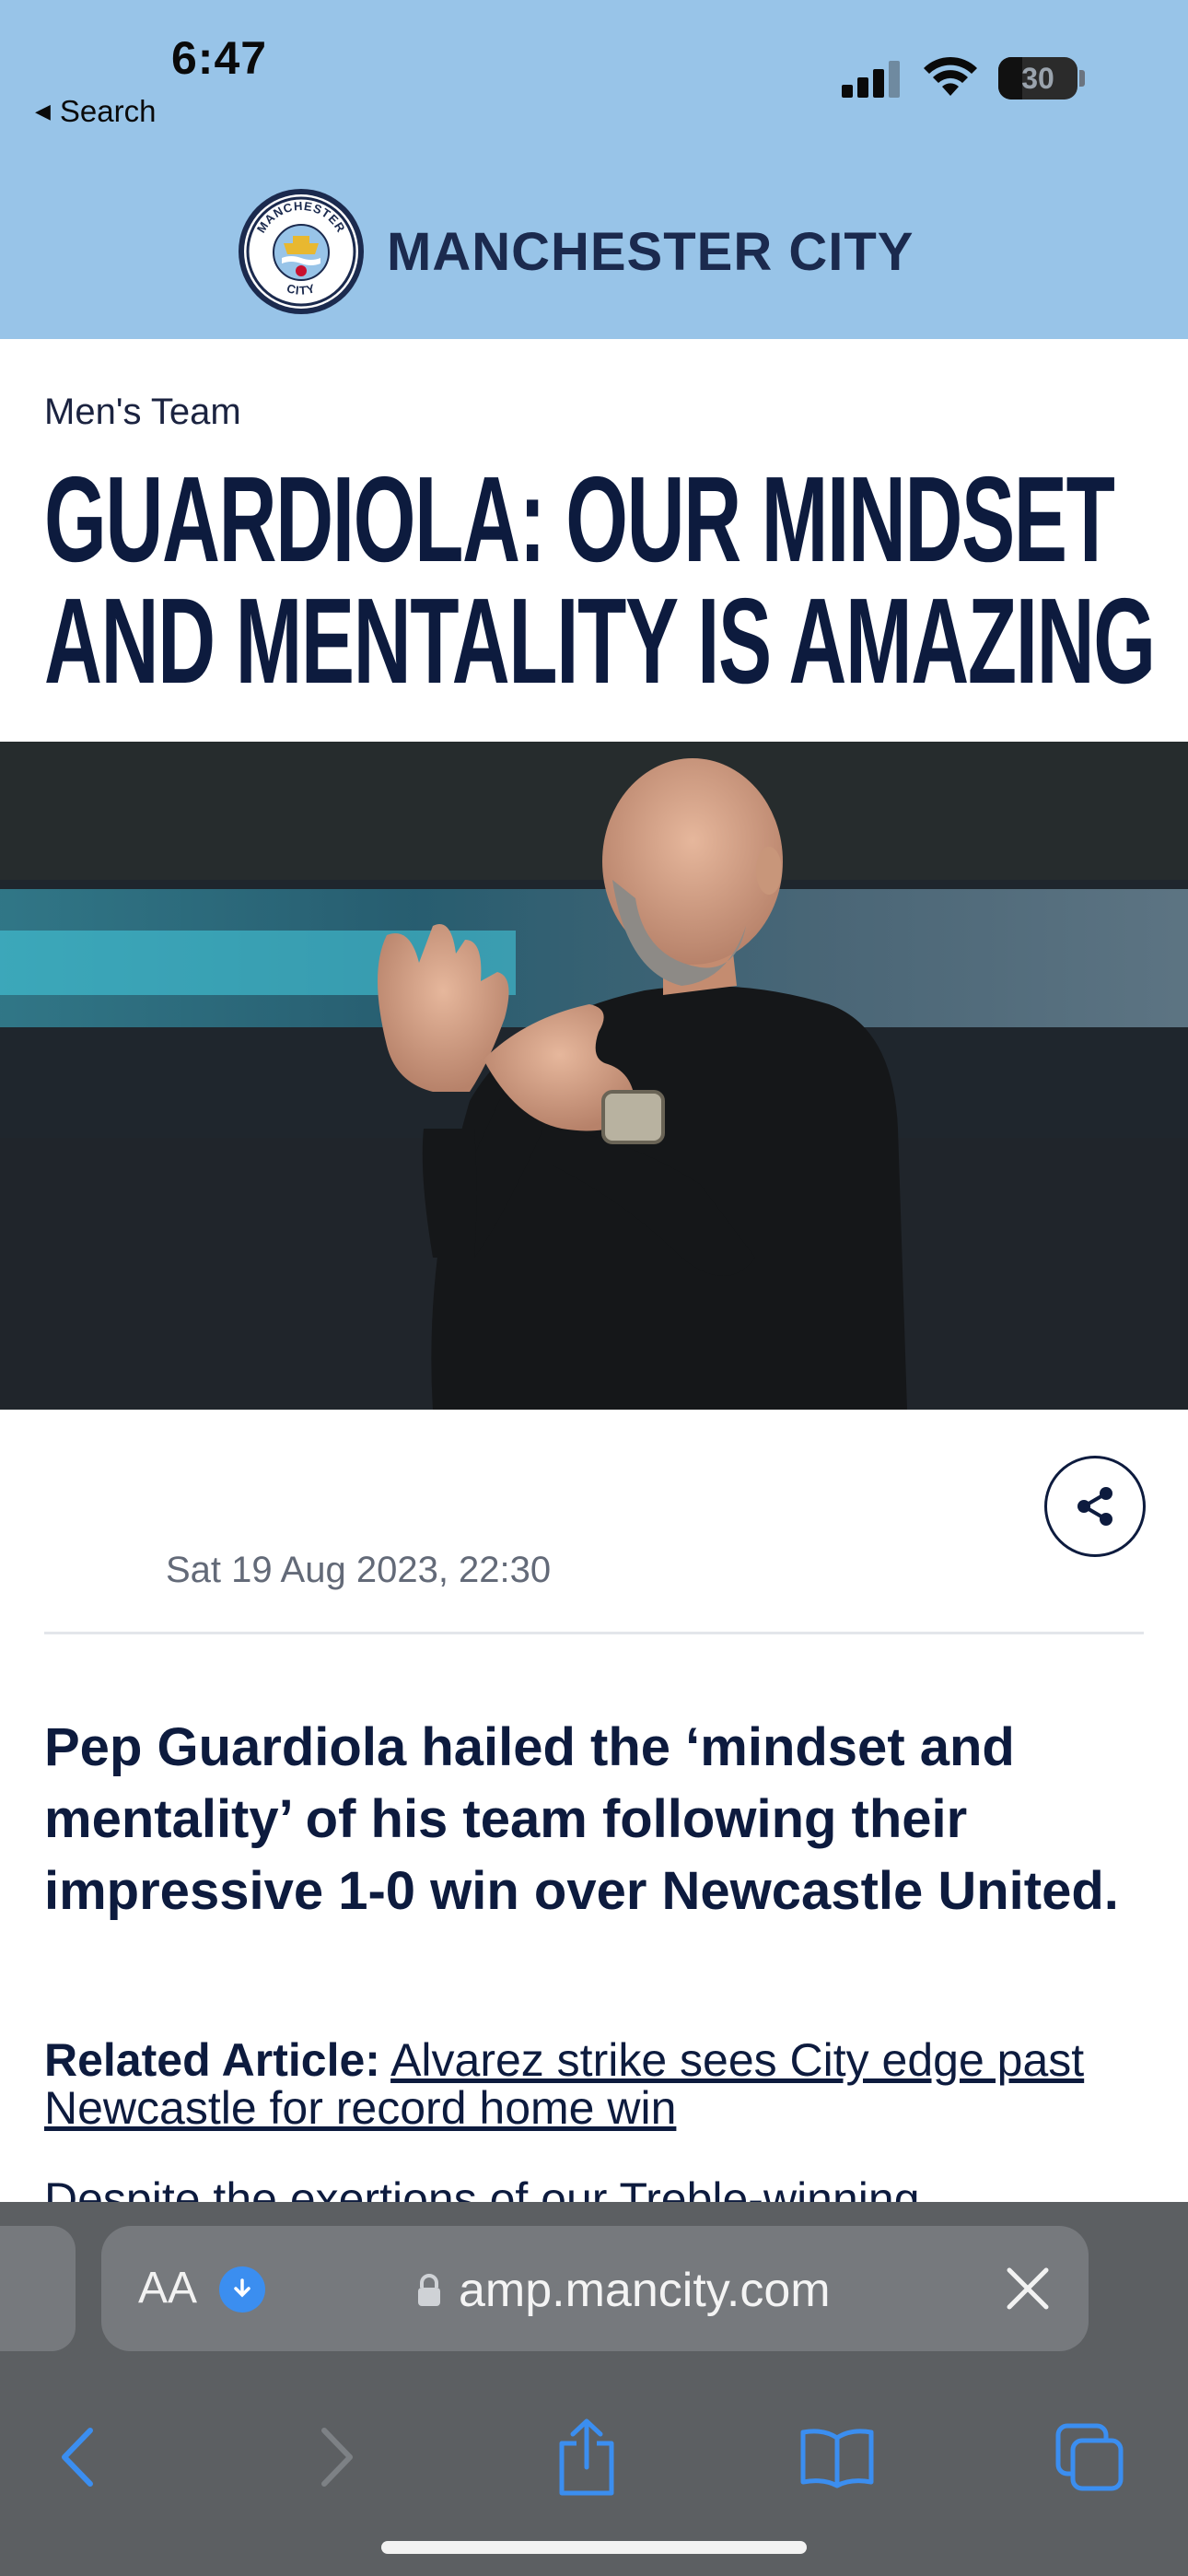 The width and height of the screenshot is (1188, 2576). What do you see at coordinates (594, 2389) in the screenshot?
I see `browser-toolbar: AA amp.mancity.com` at bounding box center [594, 2389].